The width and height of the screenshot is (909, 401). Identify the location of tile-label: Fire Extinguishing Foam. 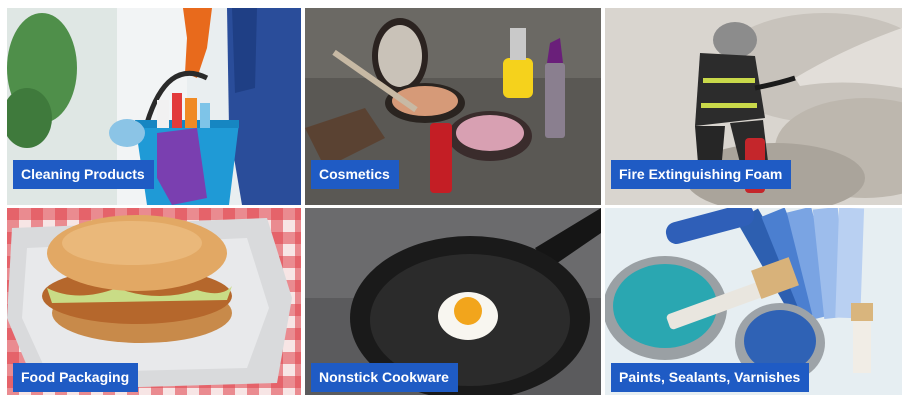
(701, 174).